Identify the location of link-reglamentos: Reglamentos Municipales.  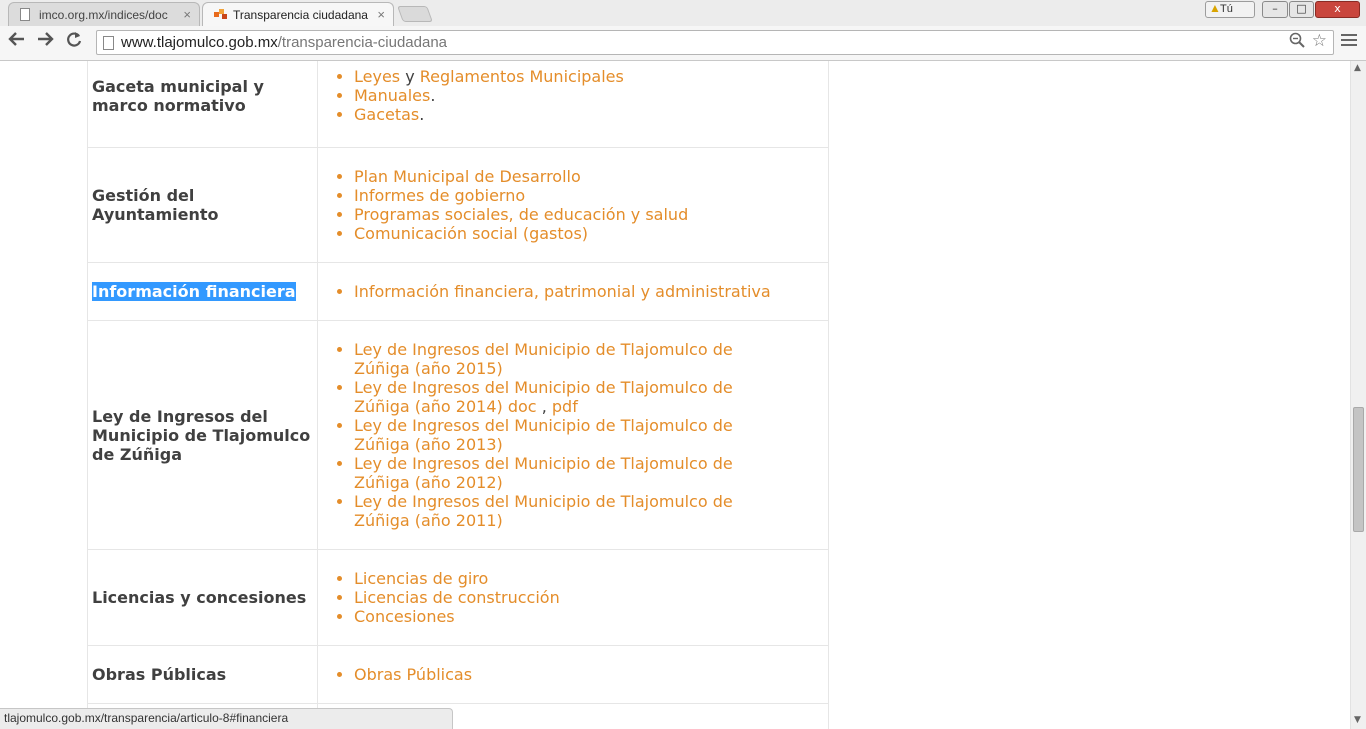
(522, 76).